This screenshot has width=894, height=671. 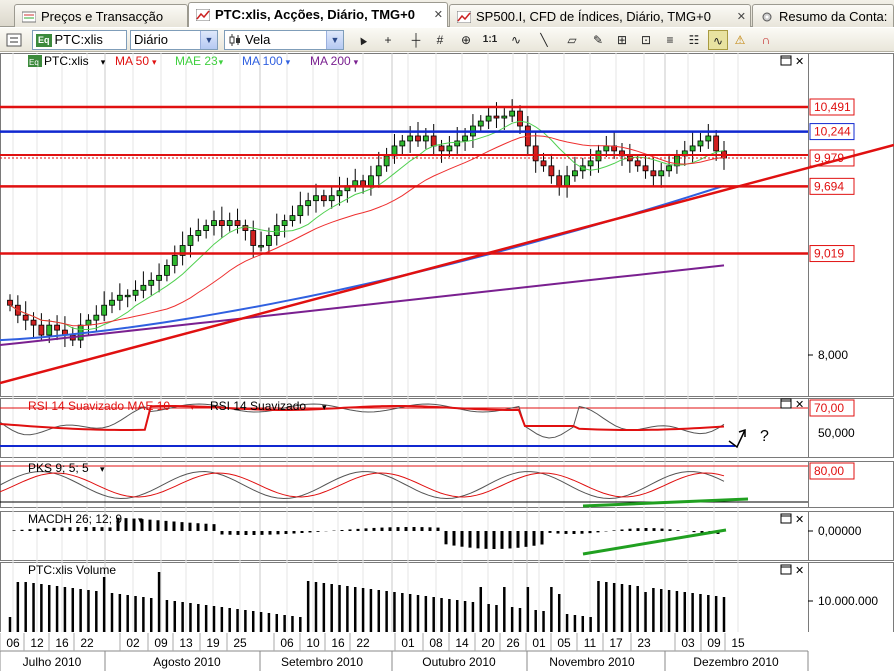 What do you see at coordinates (313, 643) in the screenshot?
I see `x-axis-day-label: 10` at bounding box center [313, 643].